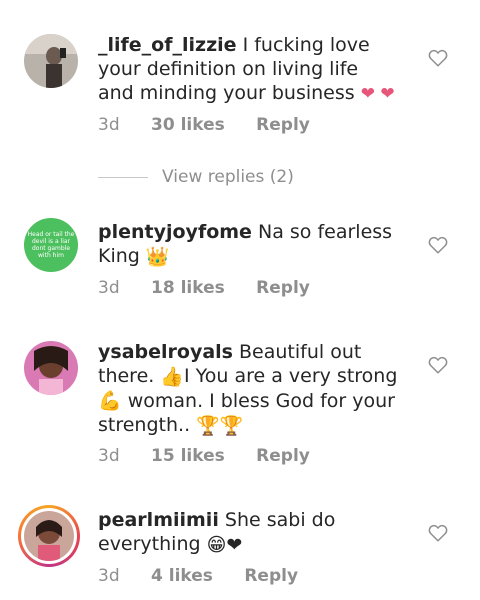  Describe the element at coordinates (224, 544) in the screenshot. I see `grin-heart-emoji: 😁❤` at that location.